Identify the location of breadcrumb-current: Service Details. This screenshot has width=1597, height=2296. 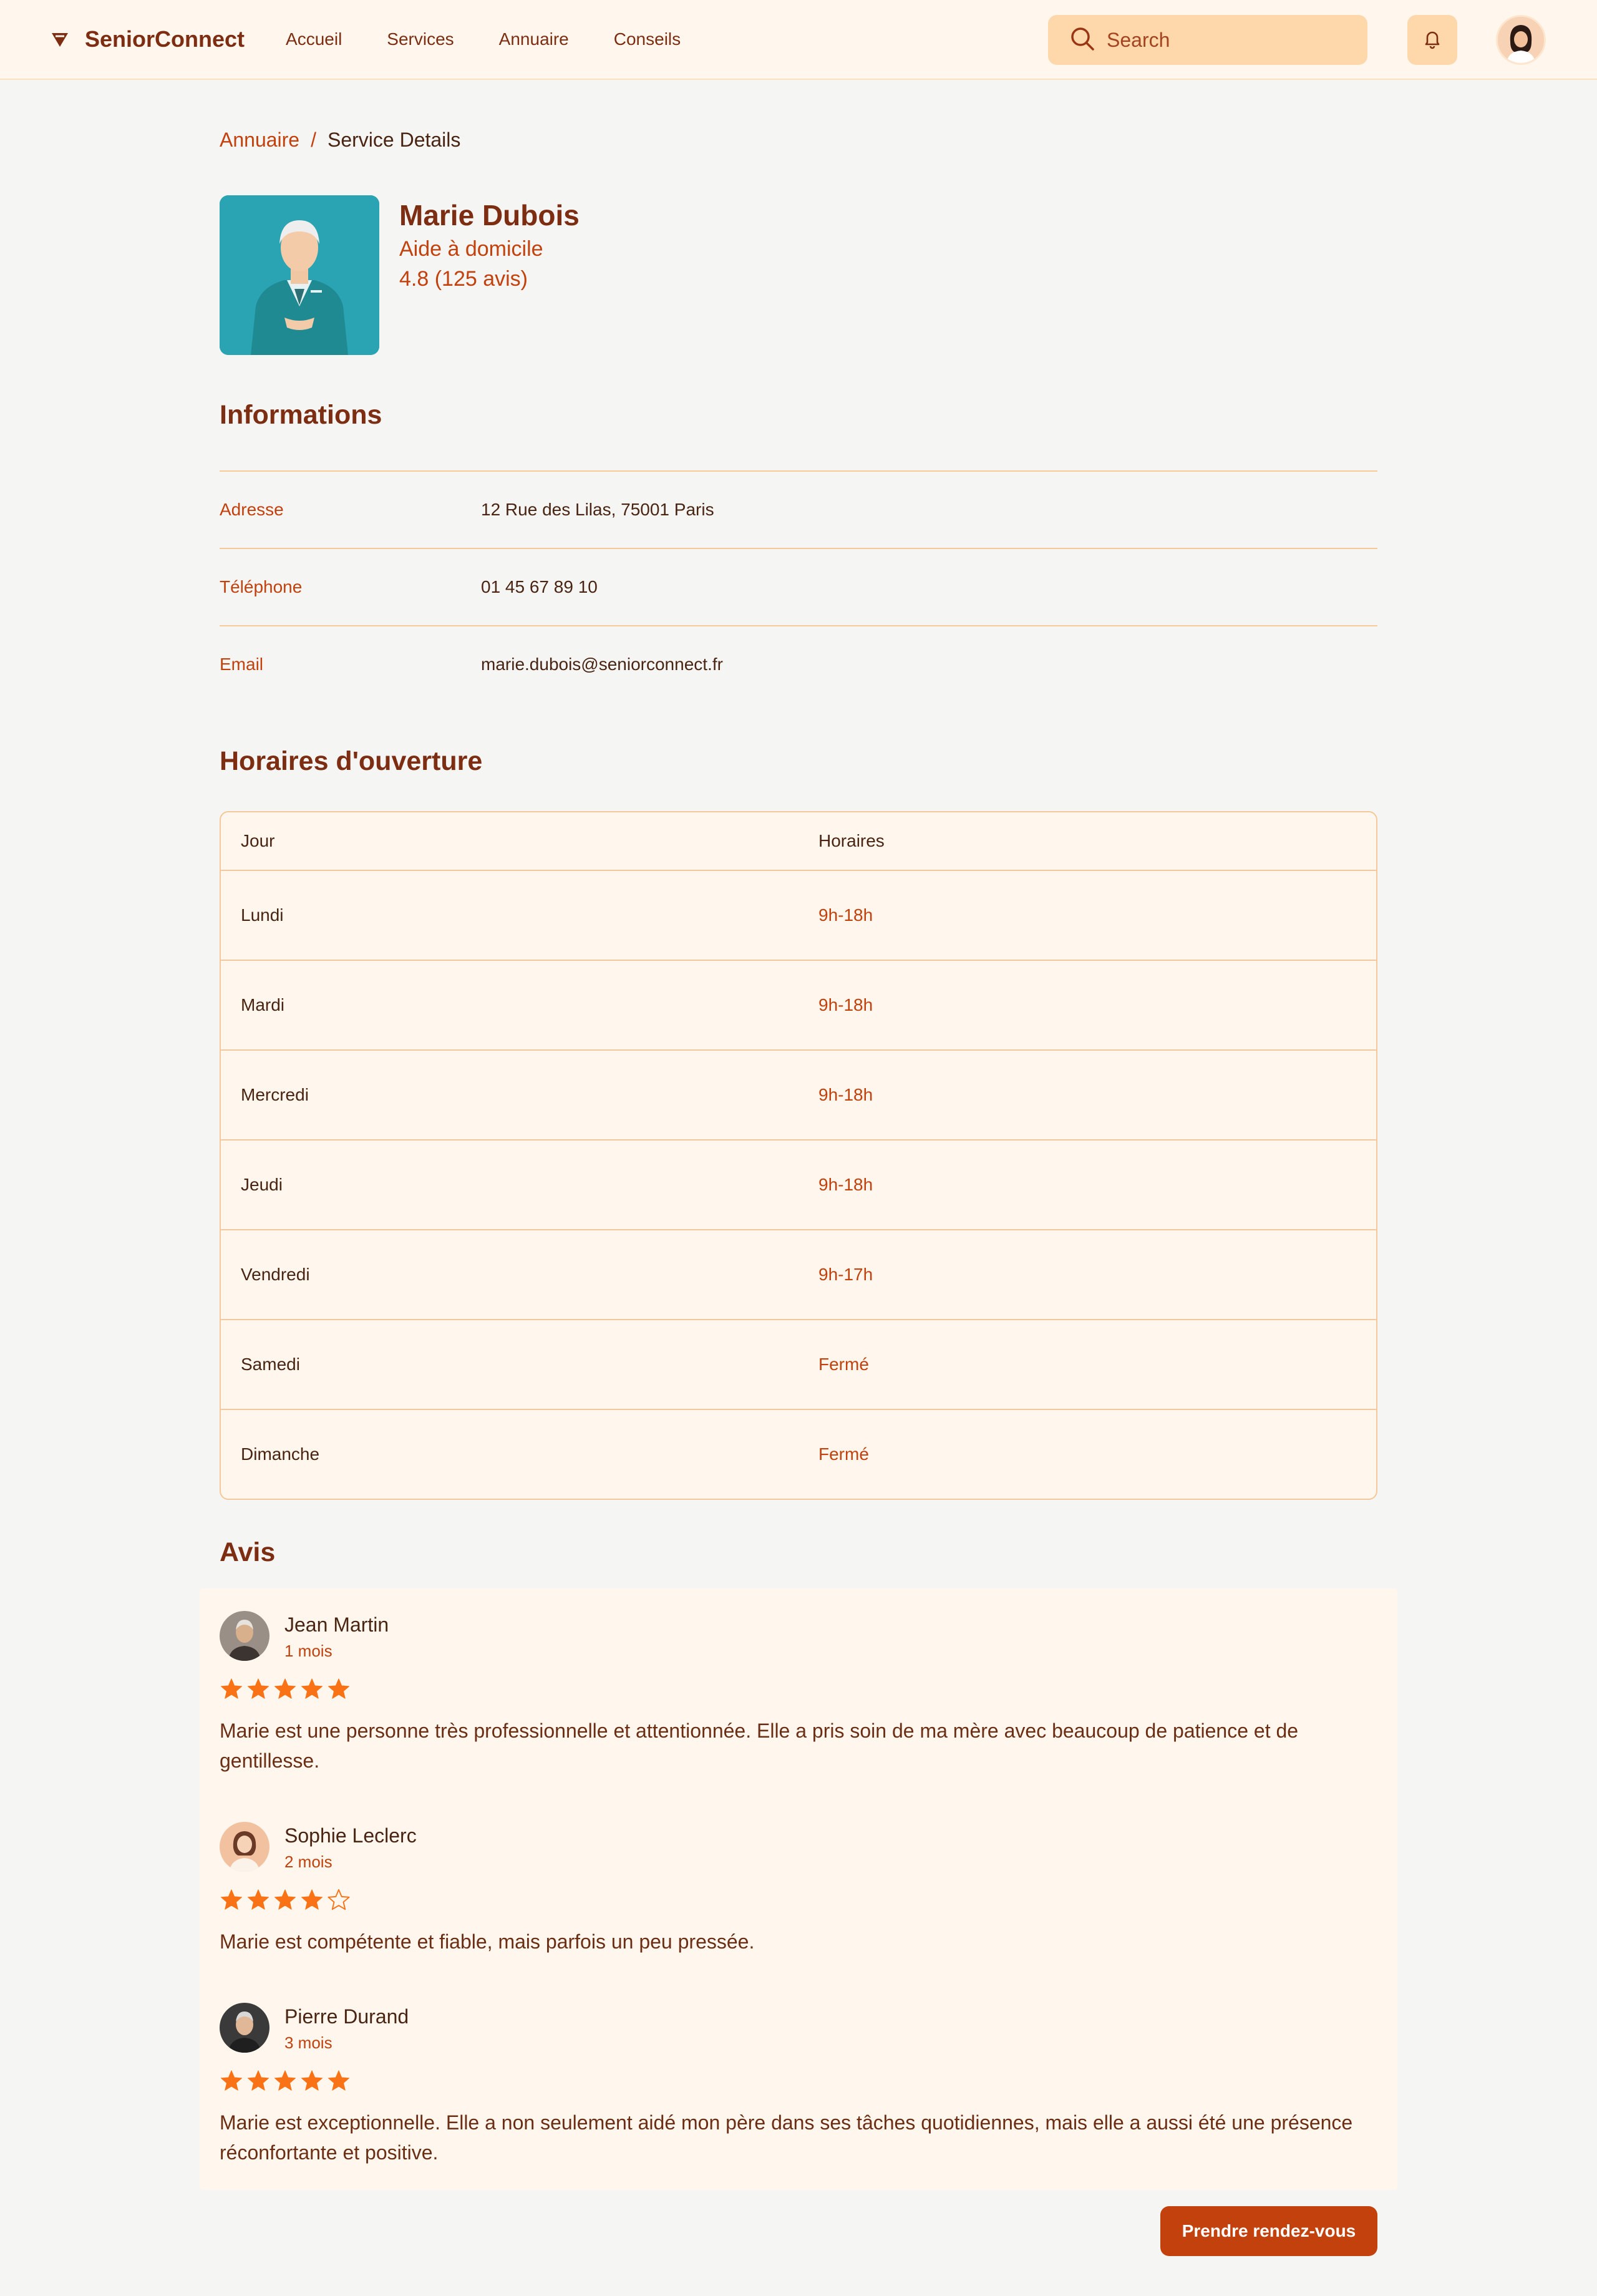
(394, 140).